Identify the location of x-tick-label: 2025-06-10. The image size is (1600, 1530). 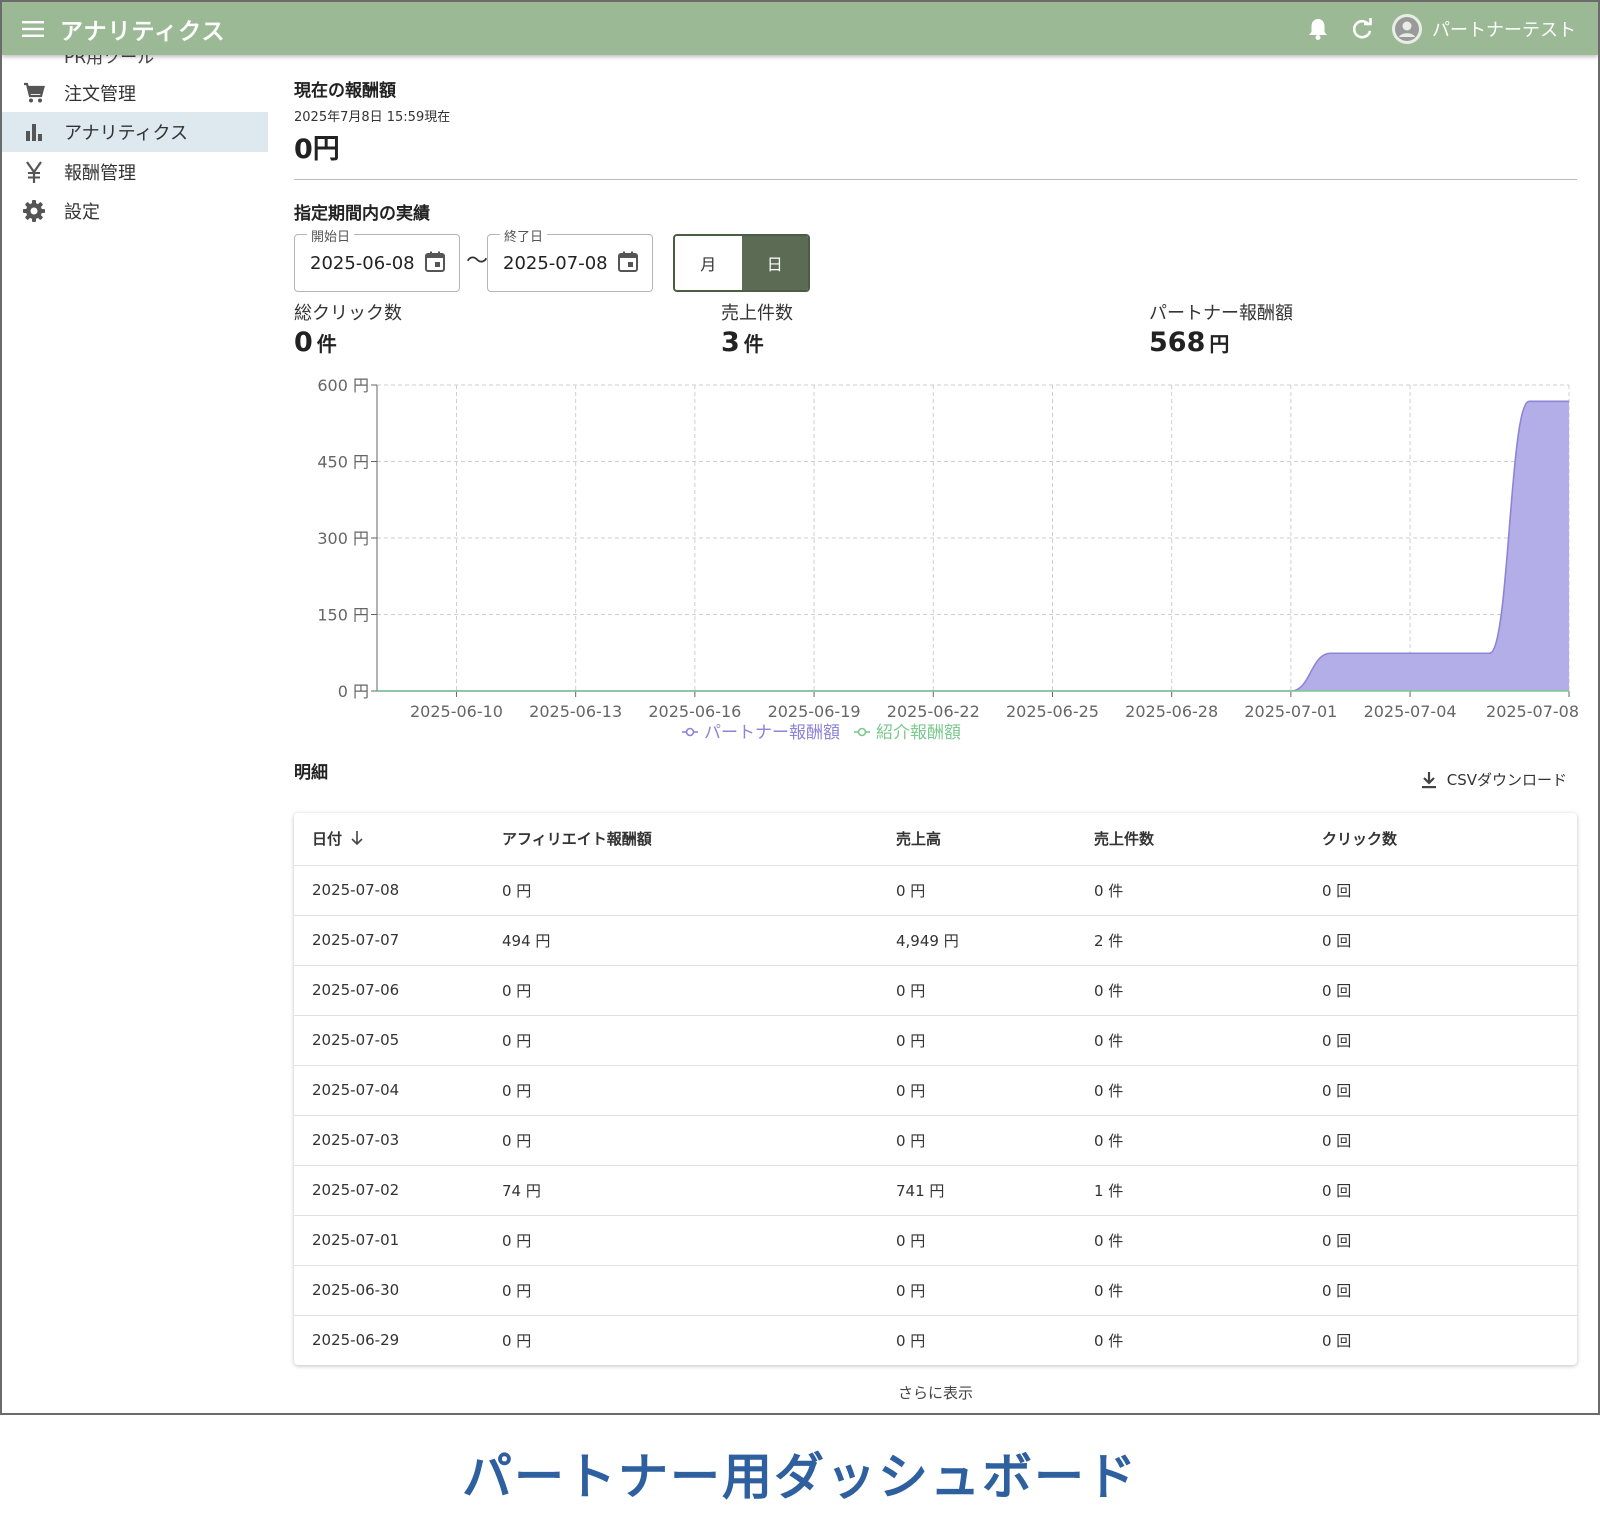
(456, 711).